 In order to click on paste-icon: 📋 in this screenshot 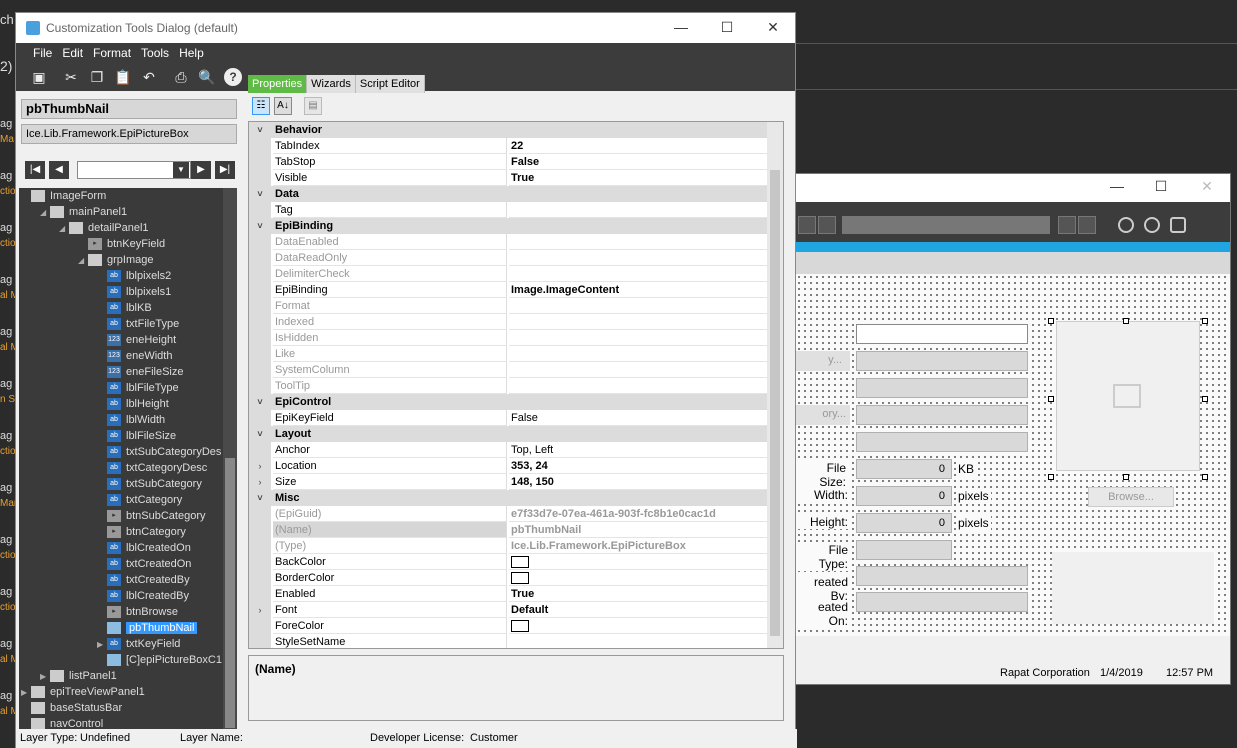, I will do `click(123, 77)`.